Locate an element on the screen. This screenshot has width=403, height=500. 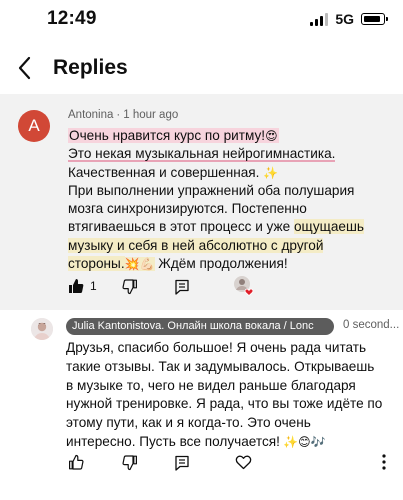
heart-button is located at coordinates (243, 464).